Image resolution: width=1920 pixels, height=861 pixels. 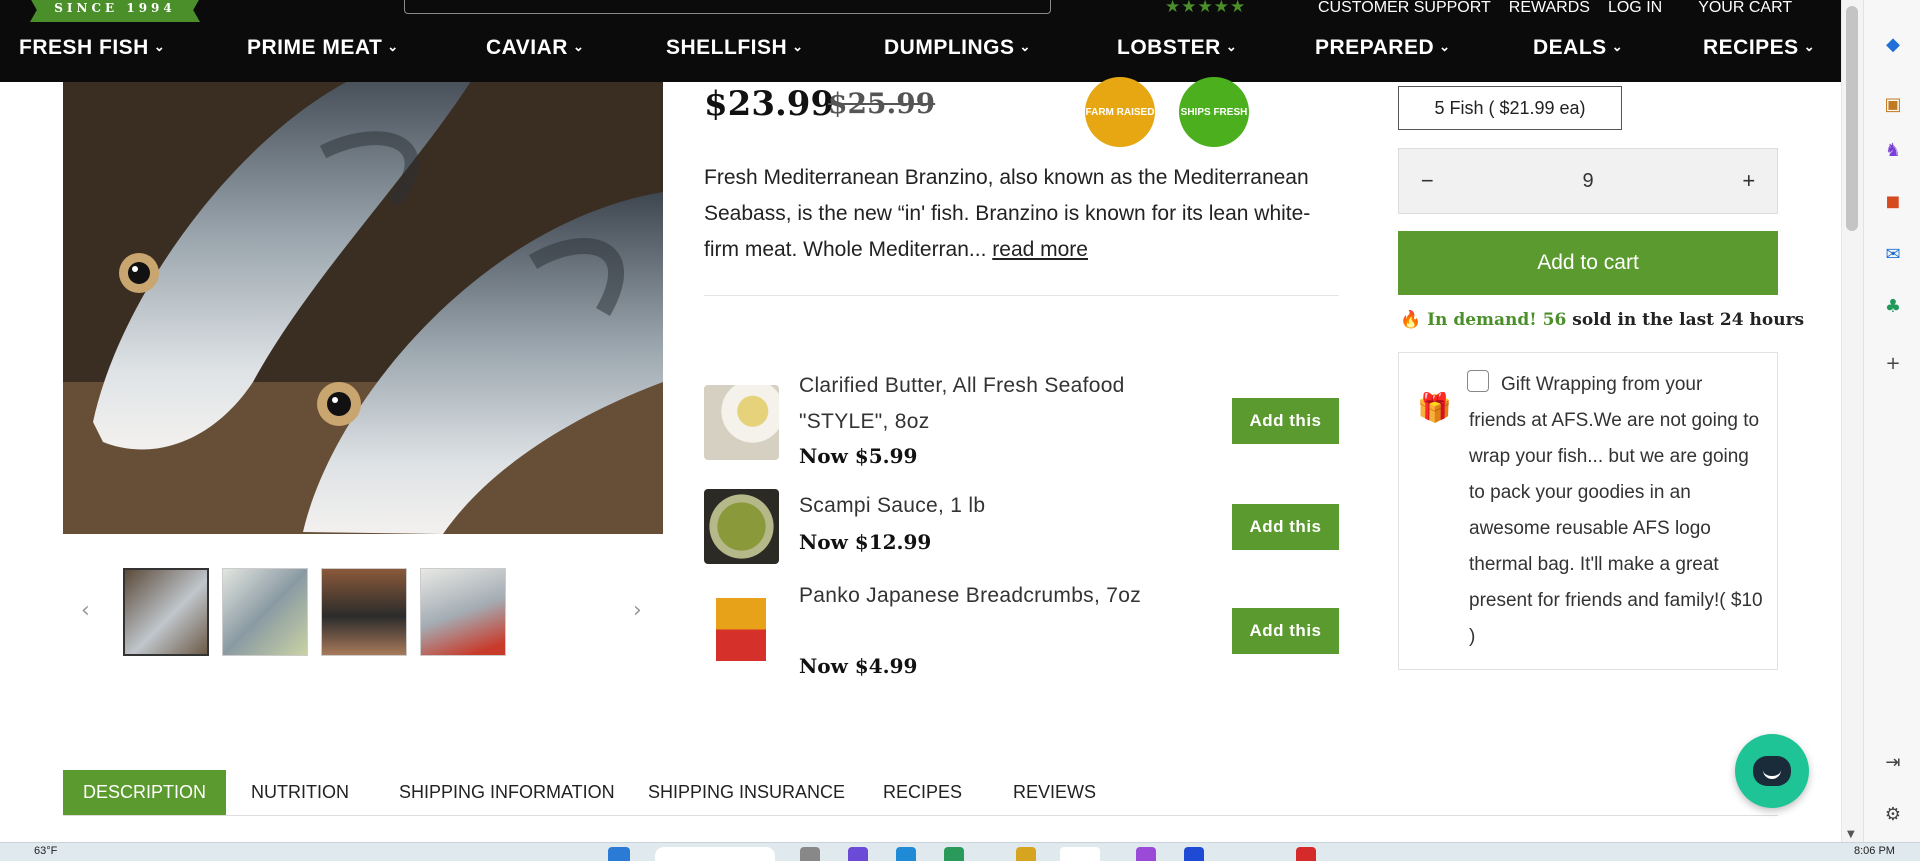 What do you see at coordinates (637, 610) in the screenshot?
I see `chevron-right-icon: ›` at bounding box center [637, 610].